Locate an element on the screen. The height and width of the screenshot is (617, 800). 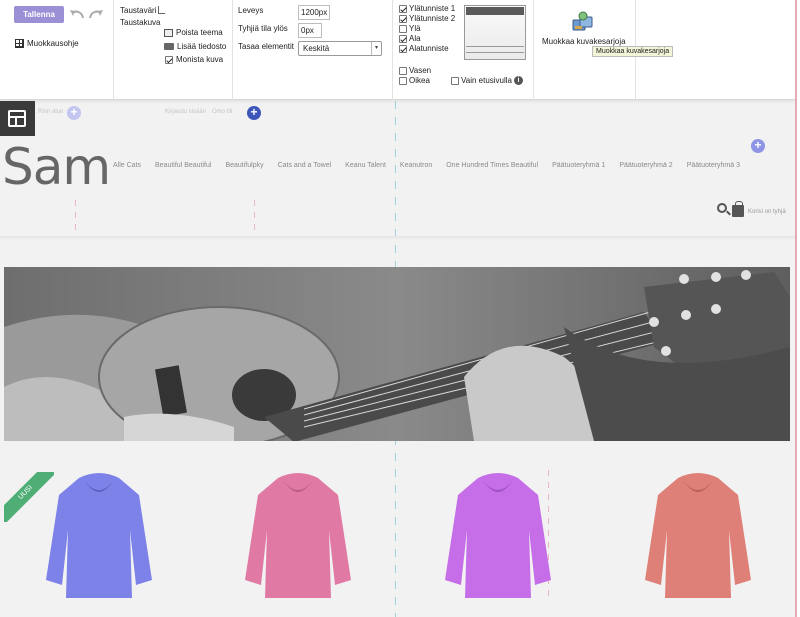
left-toggle: Vasen is located at coordinates (415, 70).